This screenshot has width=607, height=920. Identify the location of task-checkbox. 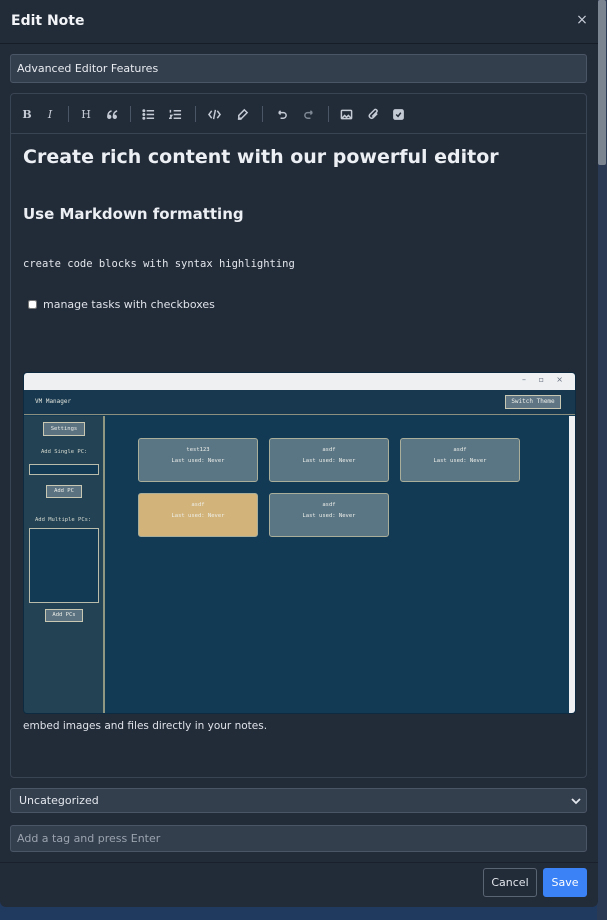
(32, 304).